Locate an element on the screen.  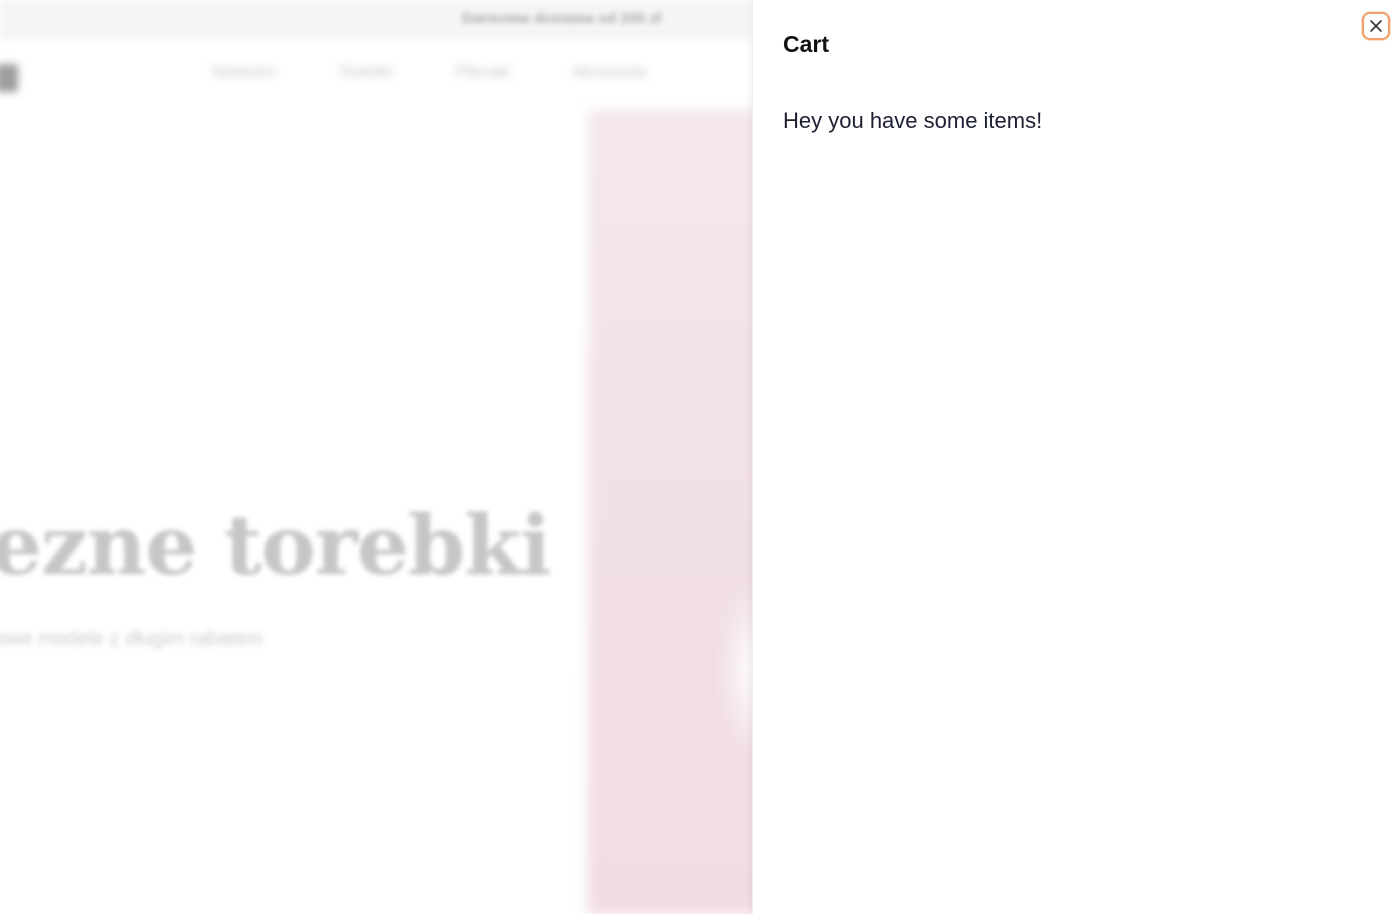
cart-title: Cart is located at coordinates (806, 44).